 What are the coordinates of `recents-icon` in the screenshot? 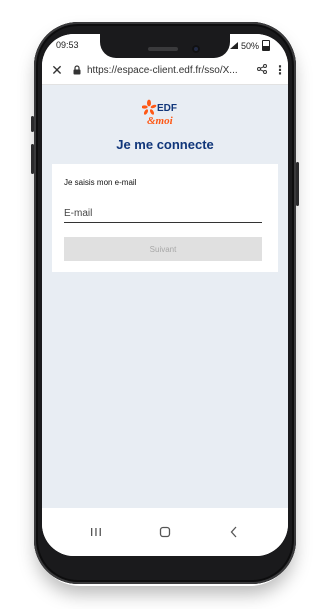 It's located at (96, 532).